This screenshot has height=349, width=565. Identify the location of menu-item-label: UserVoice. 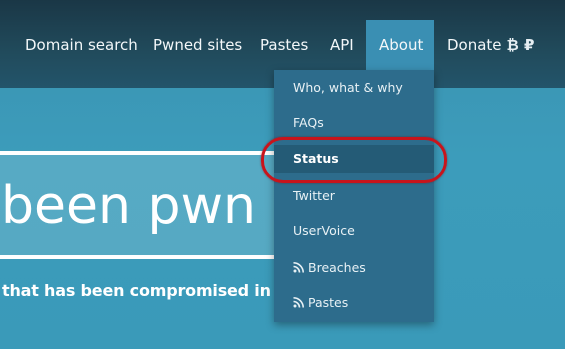
(324, 230).